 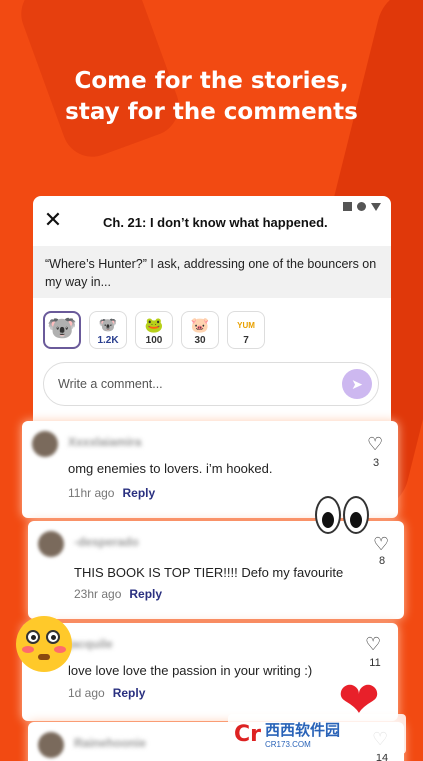 What do you see at coordinates (104, 442) in the screenshot?
I see `comment-username: Xxxxlaiamira` at bounding box center [104, 442].